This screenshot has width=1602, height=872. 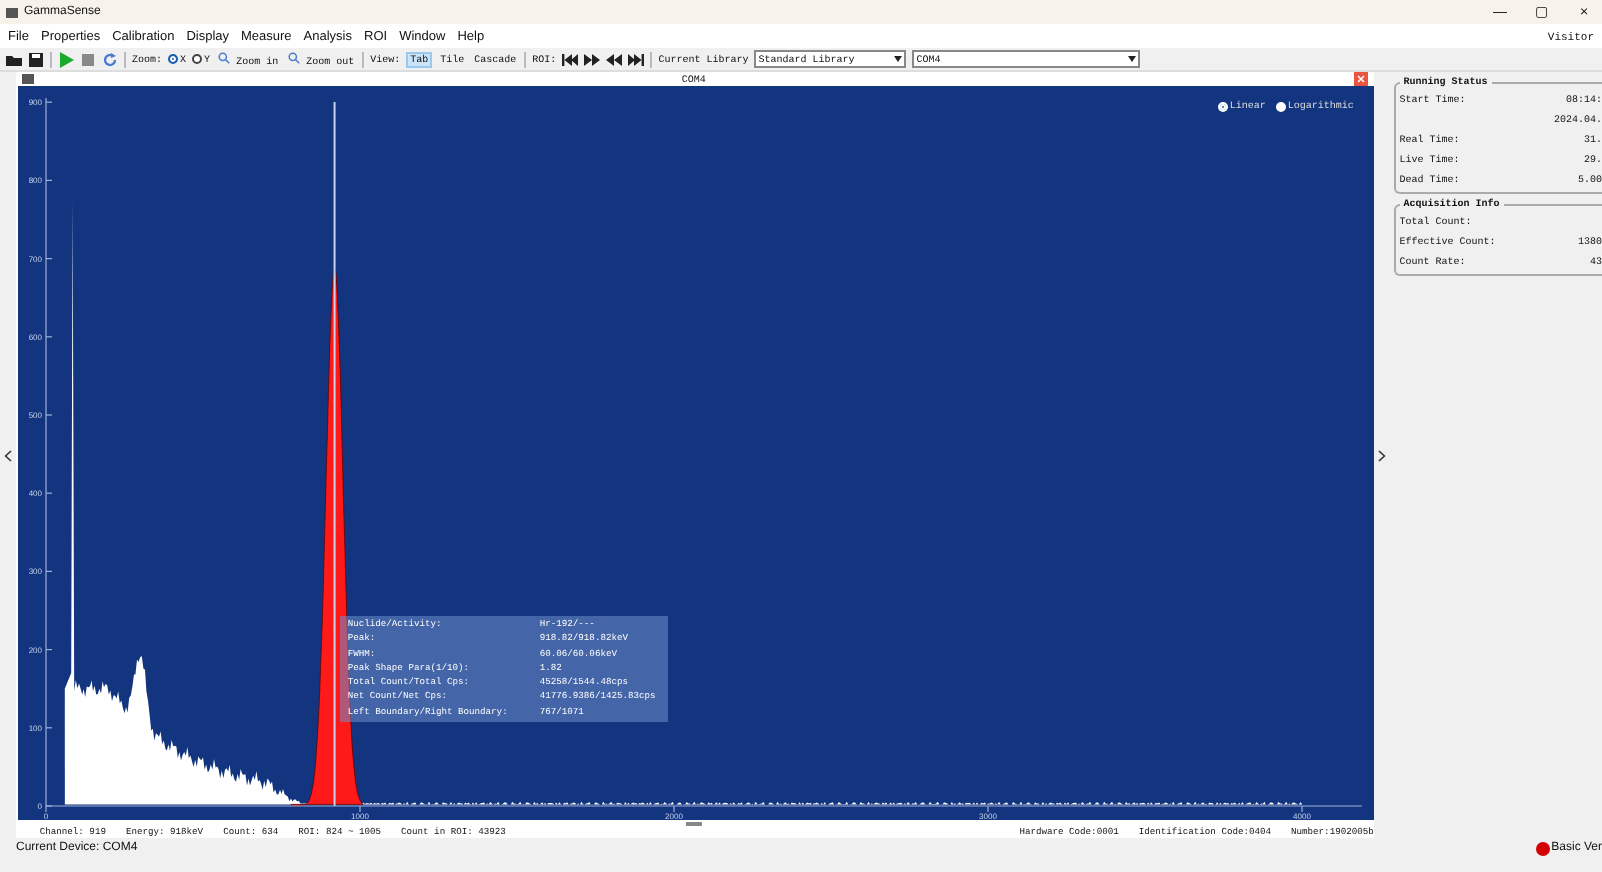 What do you see at coordinates (27, 79) in the screenshot?
I see `document-icon` at bounding box center [27, 79].